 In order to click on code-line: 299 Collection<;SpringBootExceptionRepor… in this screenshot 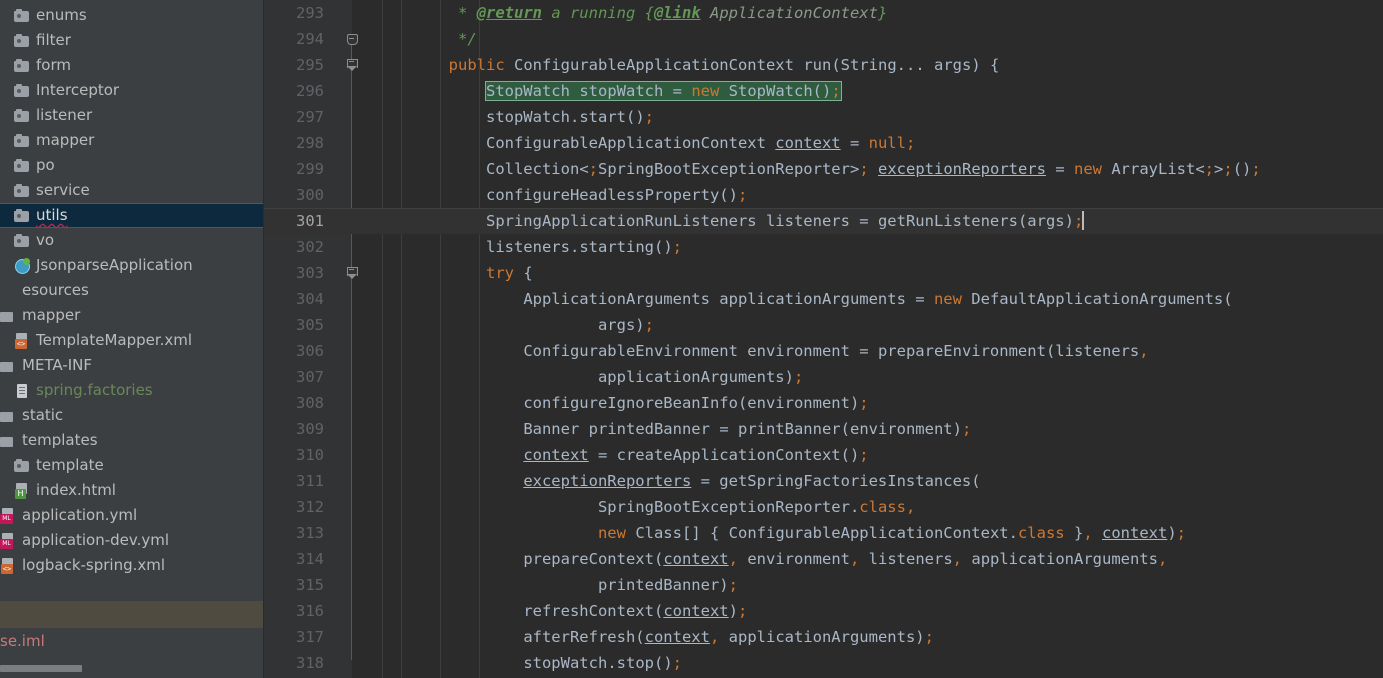, I will do `click(823, 169)`.